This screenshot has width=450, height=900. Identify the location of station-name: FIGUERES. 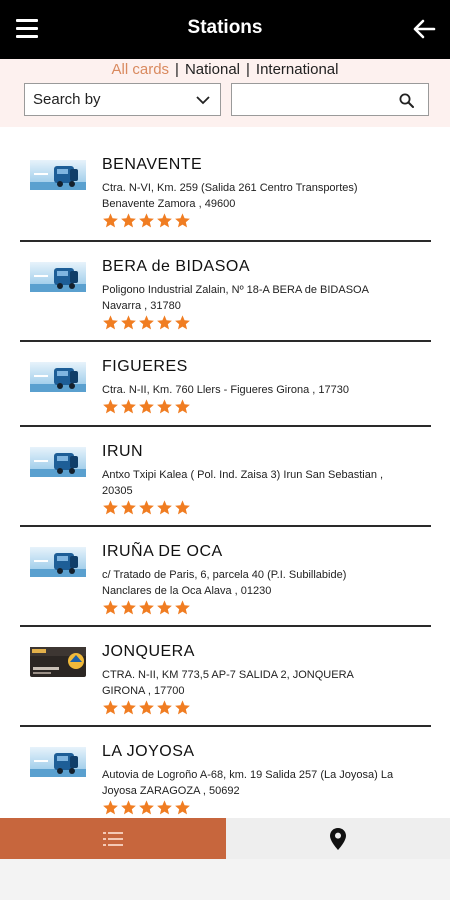
(145, 366).